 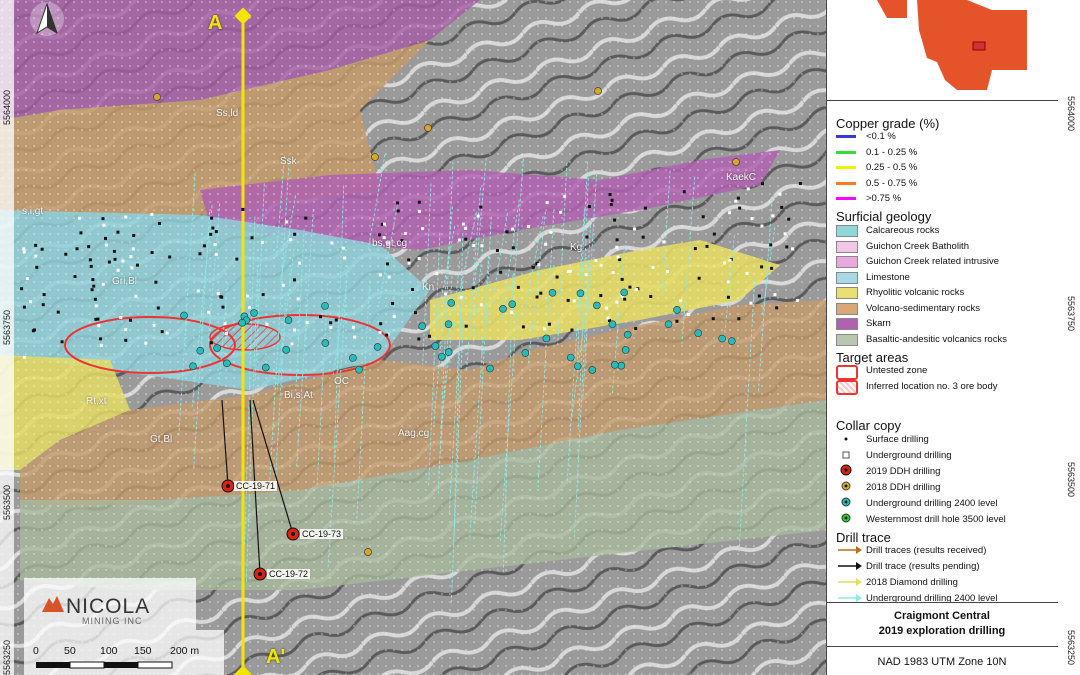 What do you see at coordinates (932, 503) in the screenshot?
I see `legend-label: Underground drilling 2400 level` at bounding box center [932, 503].